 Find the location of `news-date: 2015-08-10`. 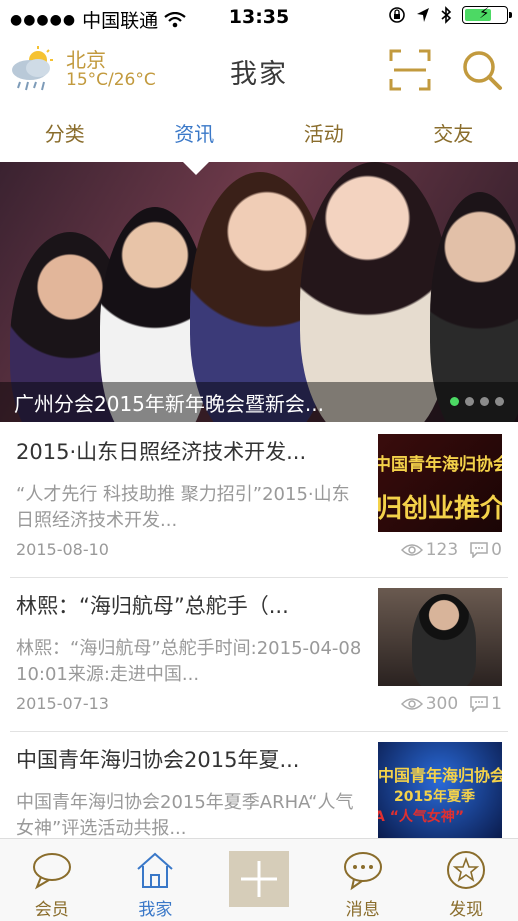

news-date: 2015-08-10 is located at coordinates (62, 549).